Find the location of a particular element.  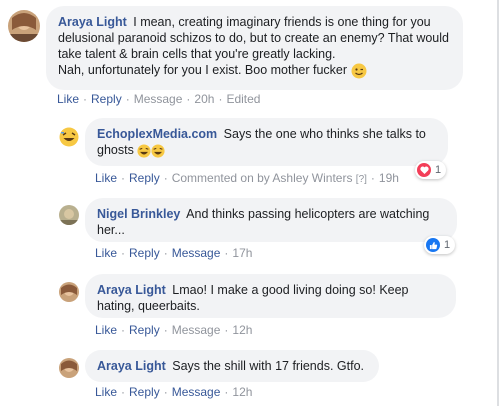

timestamp: 20h is located at coordinates (204, 99).